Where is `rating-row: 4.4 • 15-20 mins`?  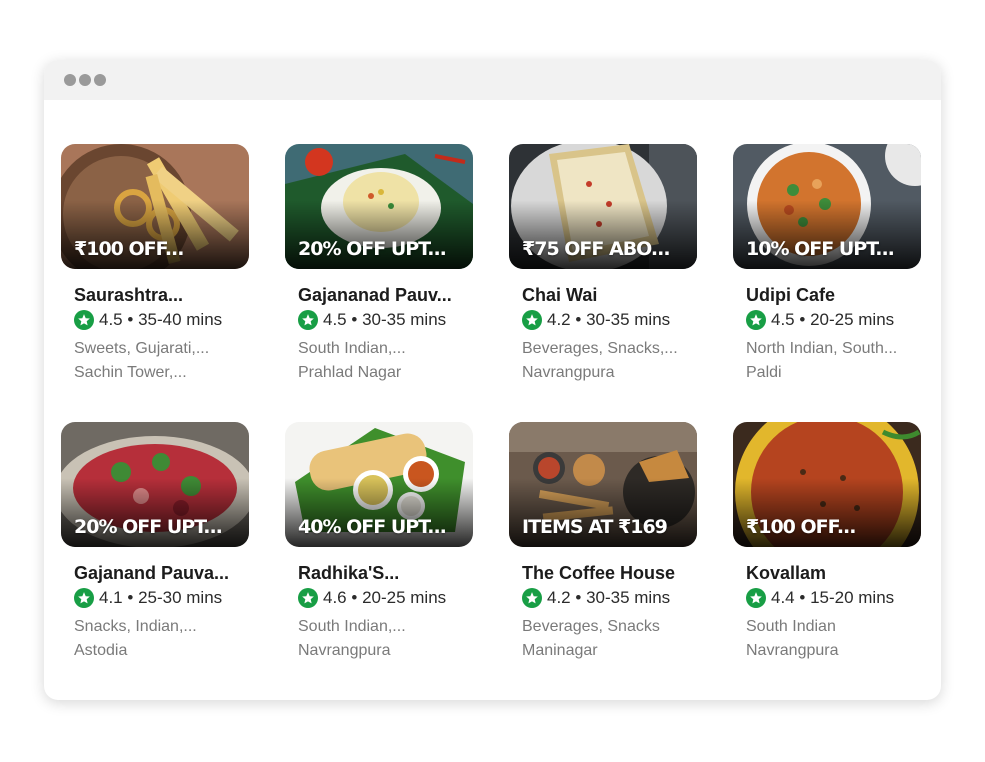
rating-row: 4.4 • 15-20 mins is located at coordinates (820, 598).